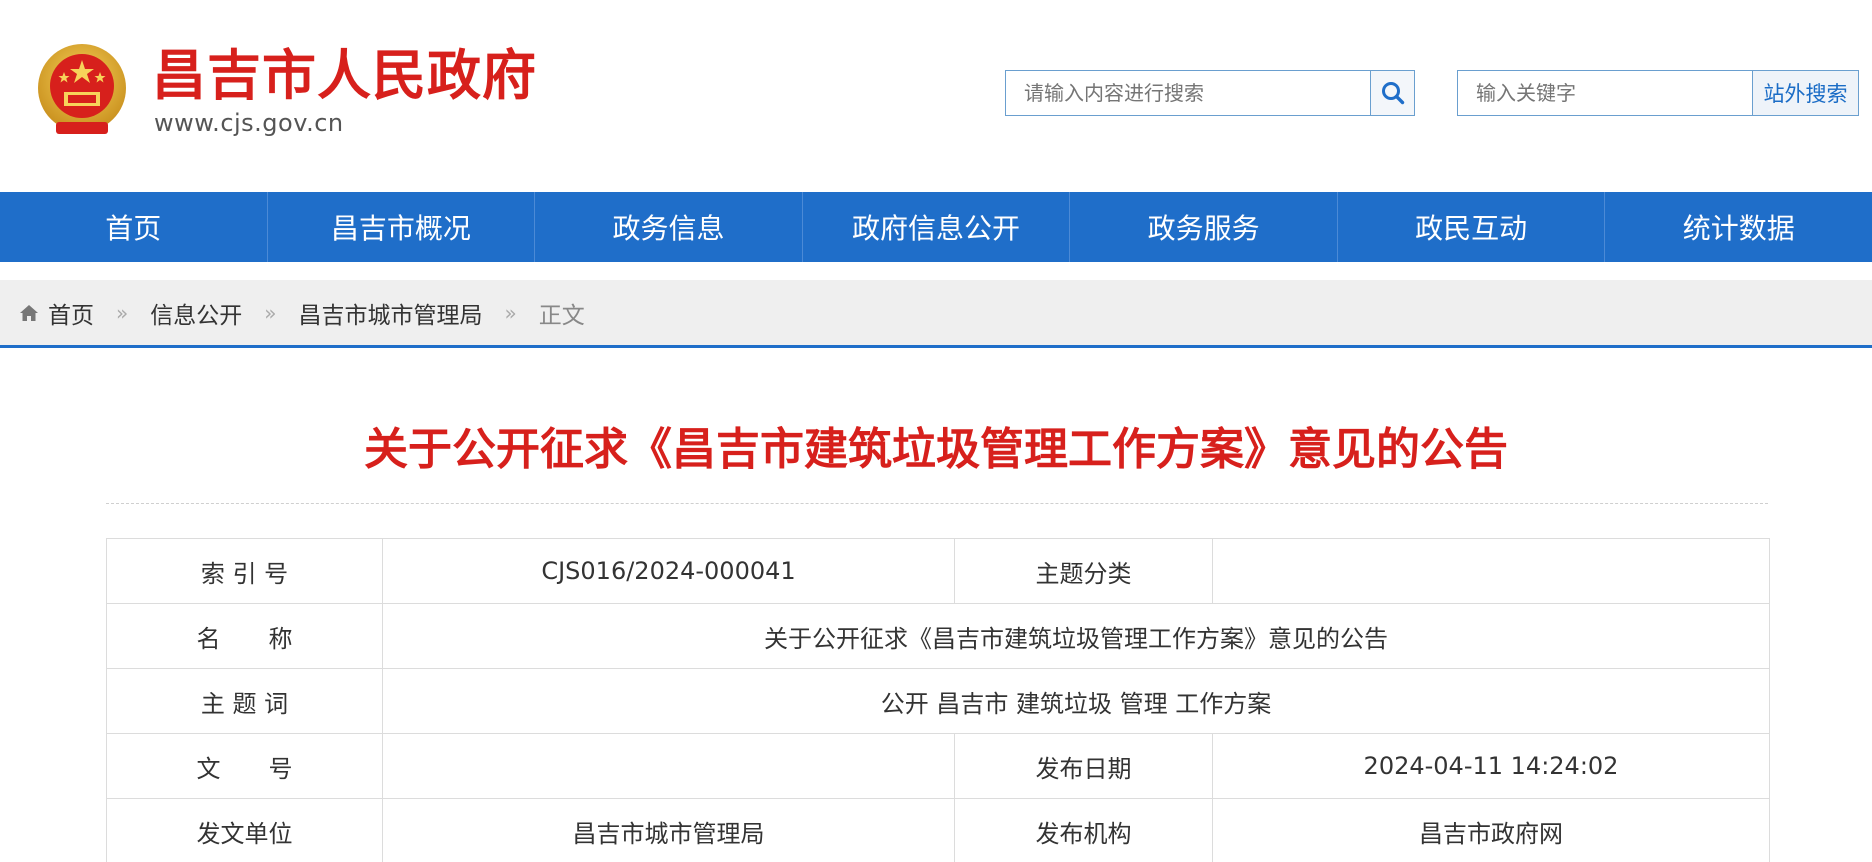 The width and height of the screenshot is (1872, 862). Describe the element at coordinates (134, 227) in the screenshot. I see `nav-item-home: 首页` at that location.